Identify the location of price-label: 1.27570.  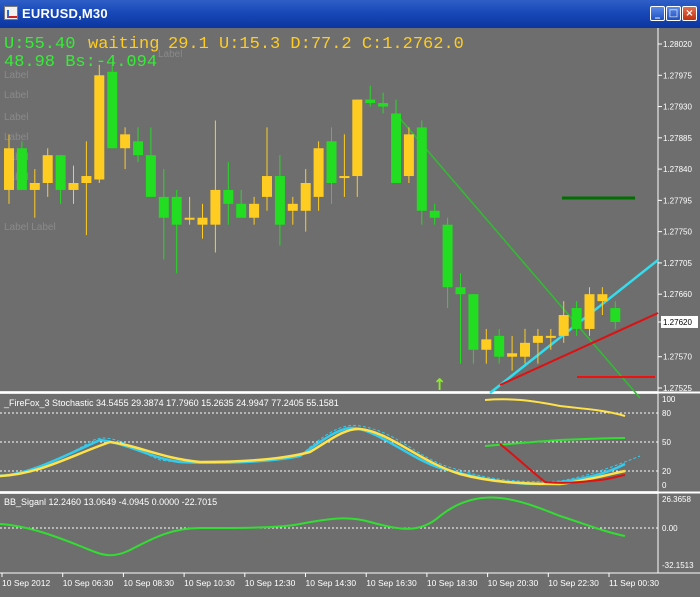
(677, 357).